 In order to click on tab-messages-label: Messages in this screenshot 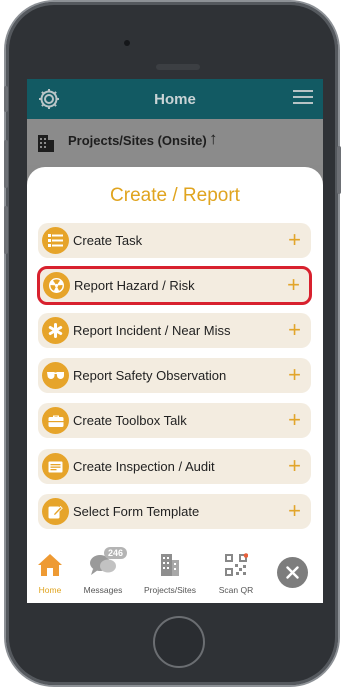, I will do `click(103, 590)`.